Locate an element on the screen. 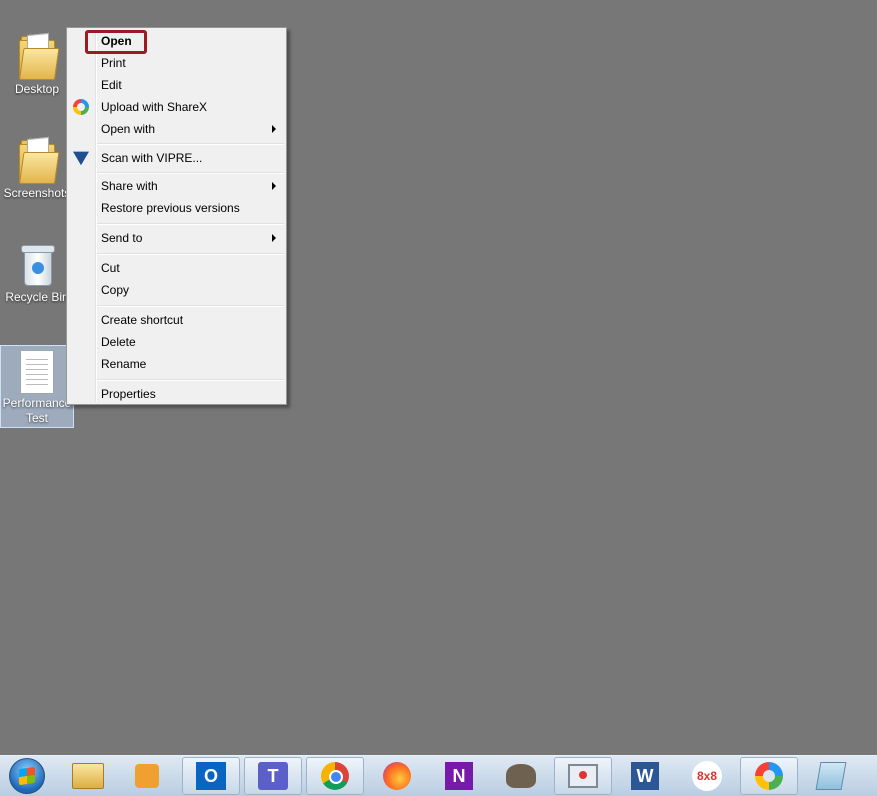 The width and height of the screenshot is (877, 796). menu-item-label: Share with is located at coordinates (129, 186).